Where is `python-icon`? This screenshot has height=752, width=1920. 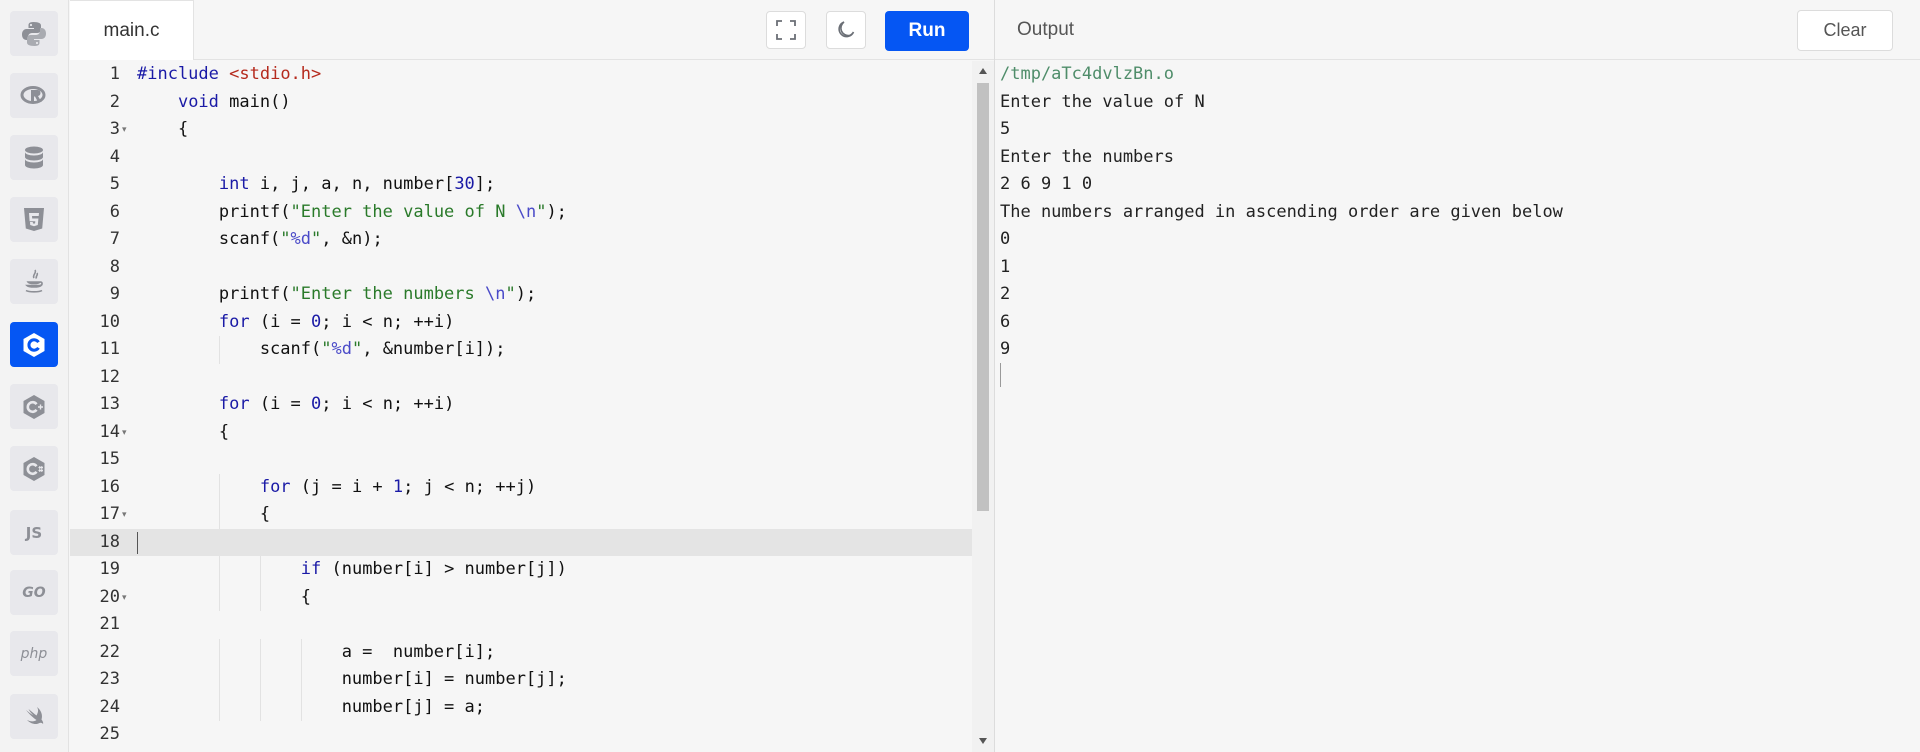
python-icon is located at coordinates (34, 33).